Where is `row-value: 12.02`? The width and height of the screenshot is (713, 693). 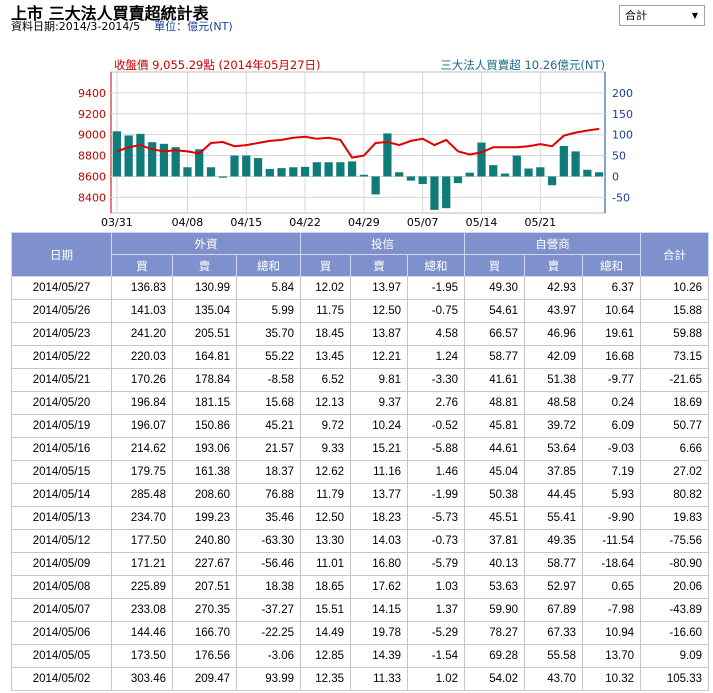 row-value: 12.02 is located at coordinates (325, 288).